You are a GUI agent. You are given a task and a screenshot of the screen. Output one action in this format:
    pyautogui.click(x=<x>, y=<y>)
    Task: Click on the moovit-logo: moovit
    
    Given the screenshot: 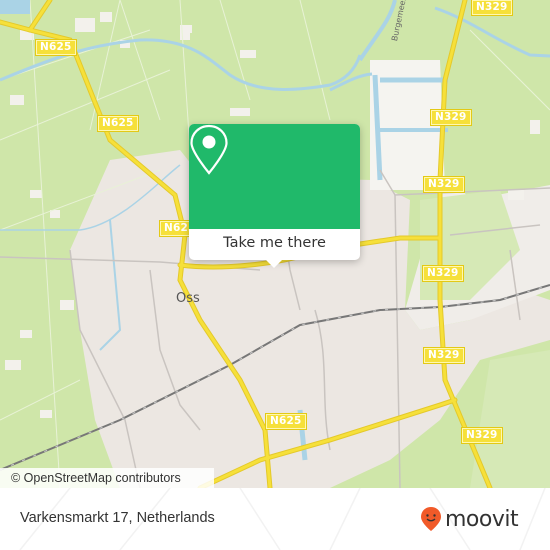 What is the action you would take?
    pyautogui.click(x=469, y=519)
    